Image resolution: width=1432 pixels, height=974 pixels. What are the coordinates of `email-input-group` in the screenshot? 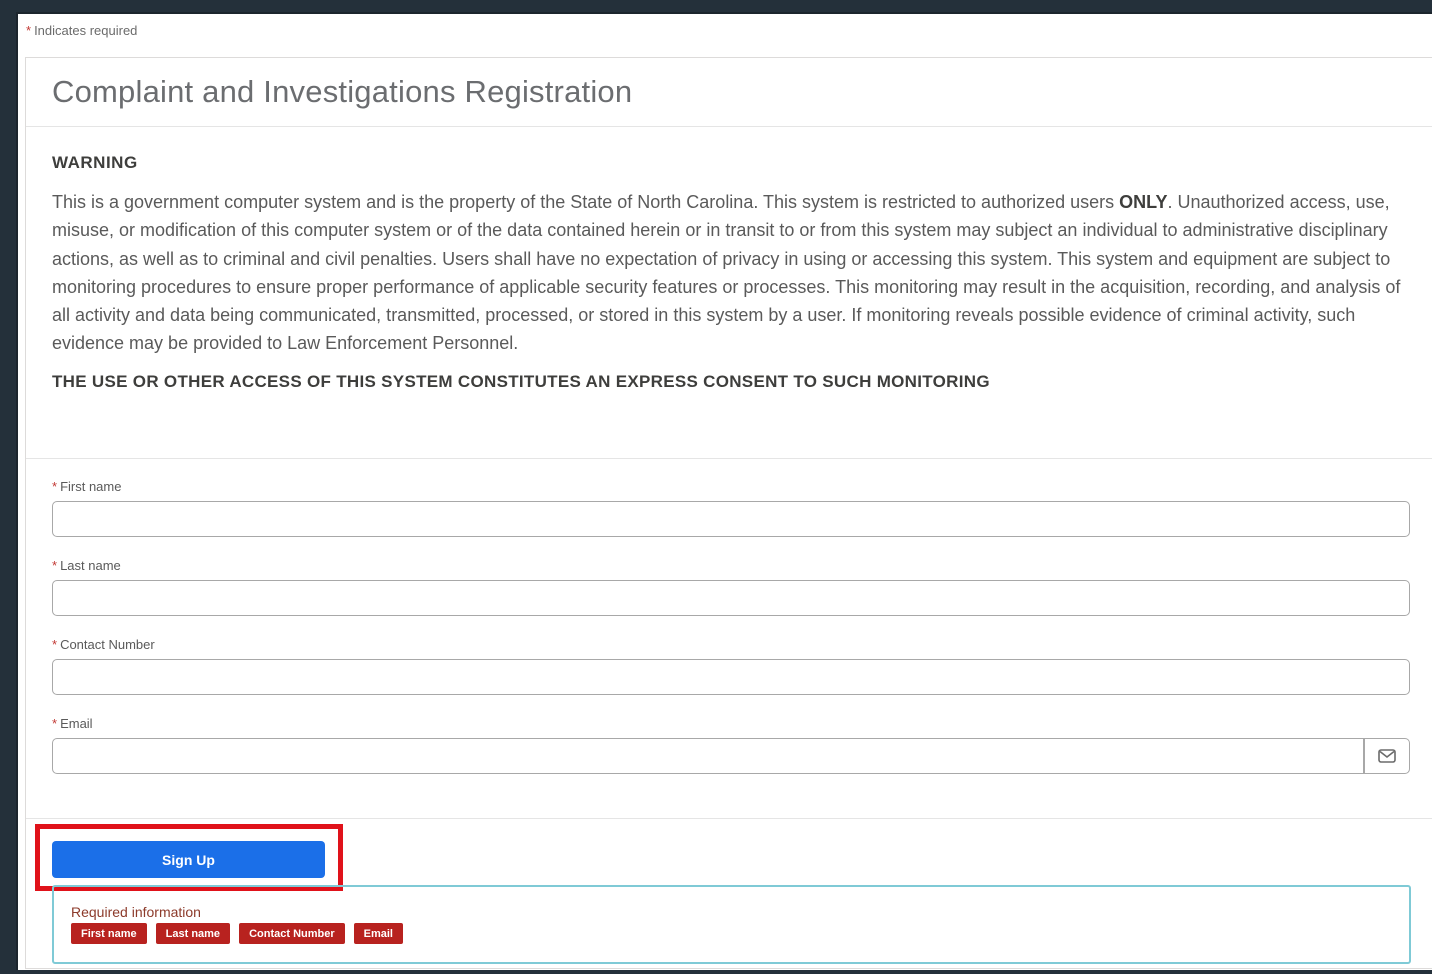 It's located at (731, 756).